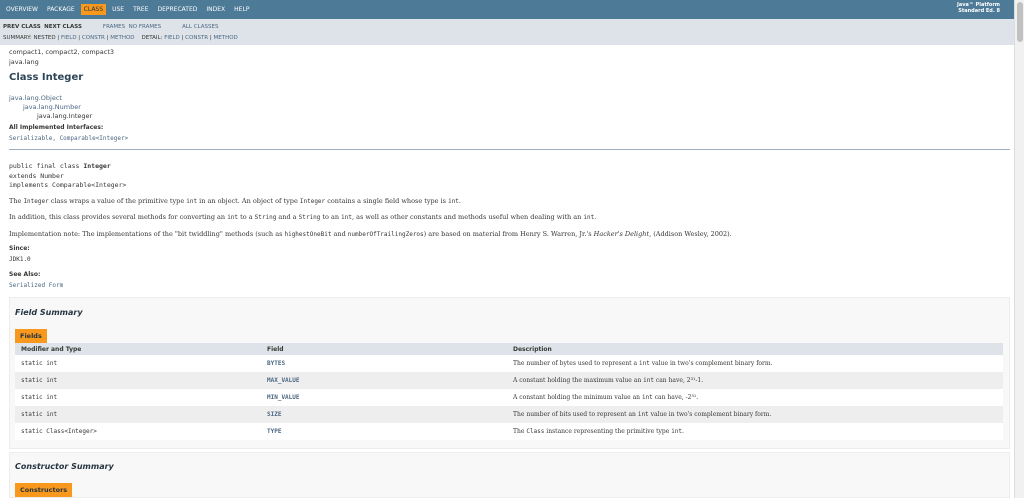 Image resolution: width=1024 pixels, height=498 pixels. I want to click on summary-field-link: FIELD, so click(69, 38).